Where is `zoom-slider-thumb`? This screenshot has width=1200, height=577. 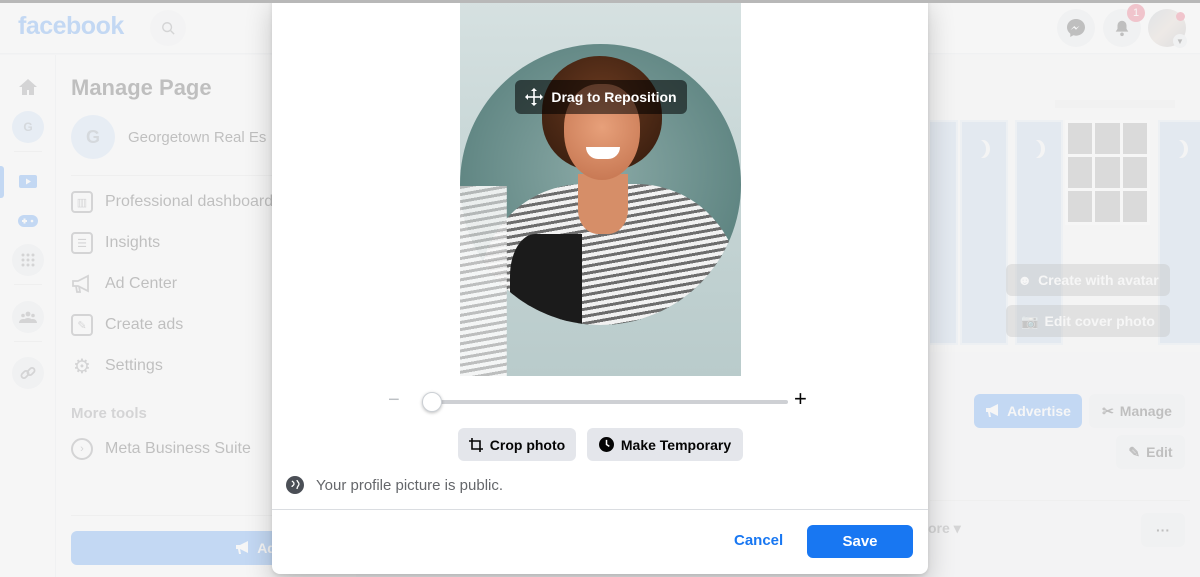 zoom-slider-thumb is located at coordinates (432, 402).